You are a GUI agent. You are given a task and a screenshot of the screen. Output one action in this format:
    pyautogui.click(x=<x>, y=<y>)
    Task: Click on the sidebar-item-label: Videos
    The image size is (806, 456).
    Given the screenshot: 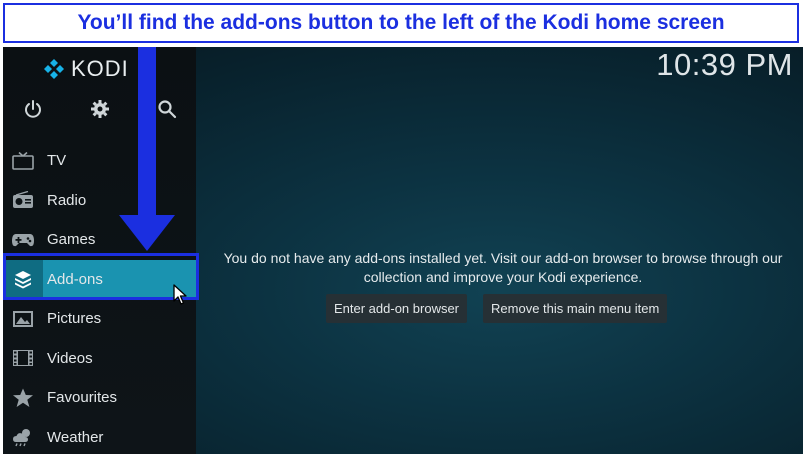 What is the action you would take?
    pyautogui.click(x=70, y=358)
    